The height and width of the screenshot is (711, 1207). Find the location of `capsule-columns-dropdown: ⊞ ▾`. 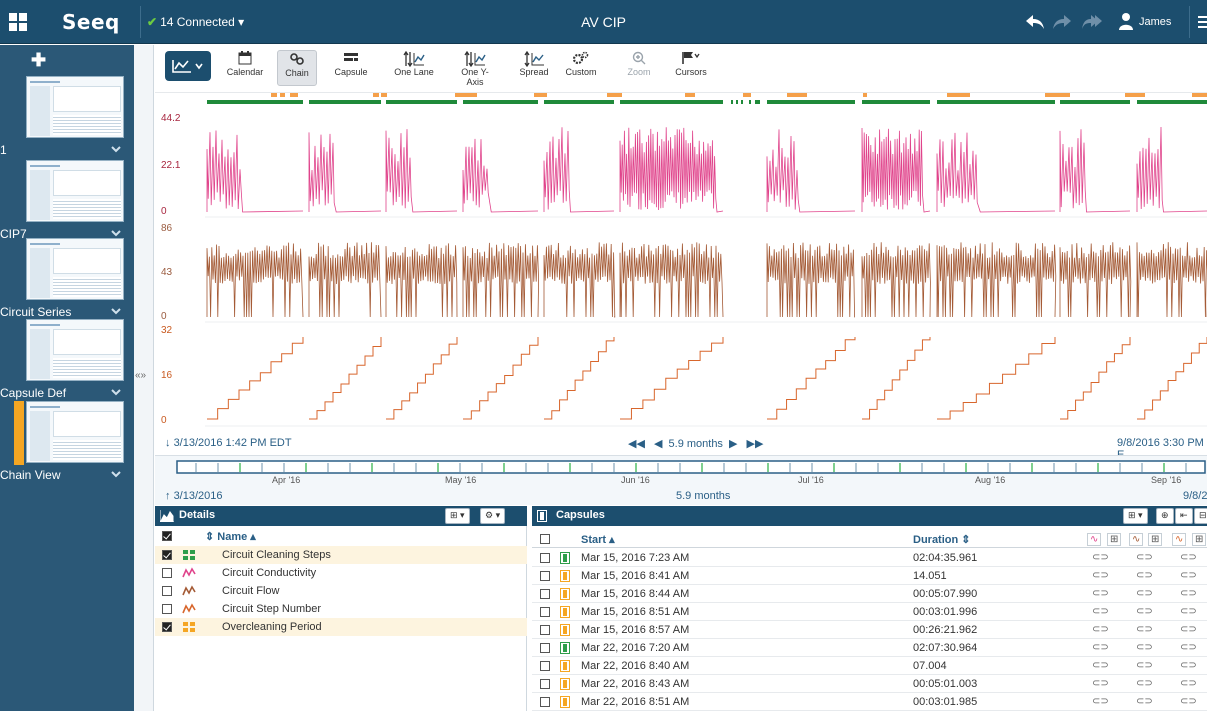

capsule-columns-dropdown: ⊞ ▾ is located at coordinates (1135, 516).